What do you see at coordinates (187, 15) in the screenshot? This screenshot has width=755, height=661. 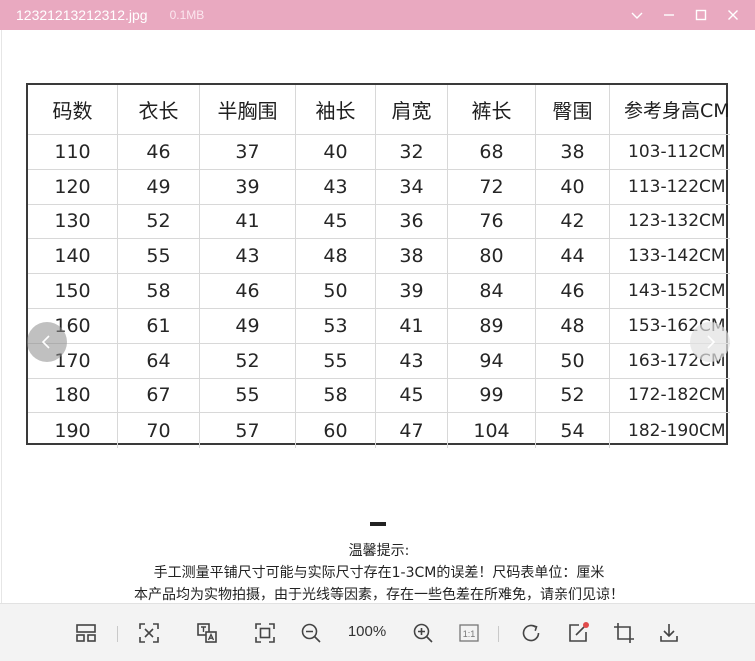 I see `file-size: 0.1MB` at bounding box center [187, 15].